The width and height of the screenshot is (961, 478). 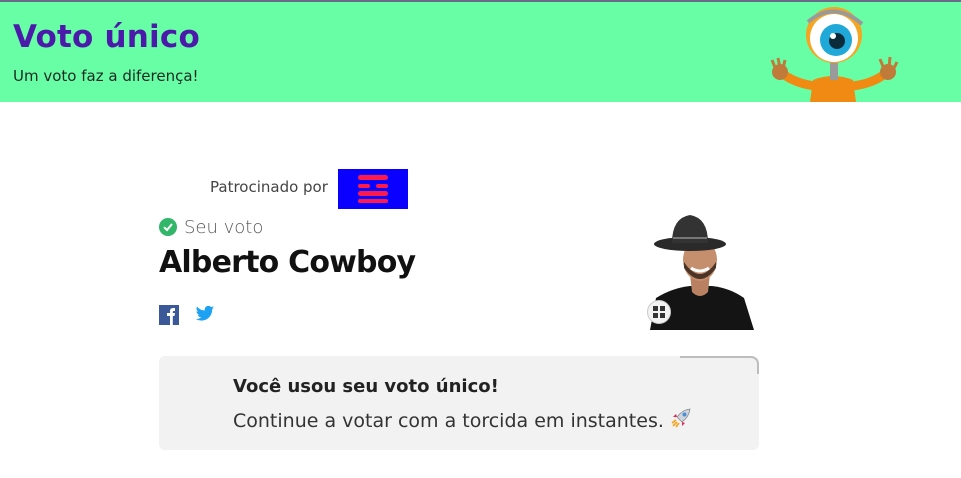 I want to click on page-subtitle: Um voto faz a diferença!, so click(x=106, y=76).